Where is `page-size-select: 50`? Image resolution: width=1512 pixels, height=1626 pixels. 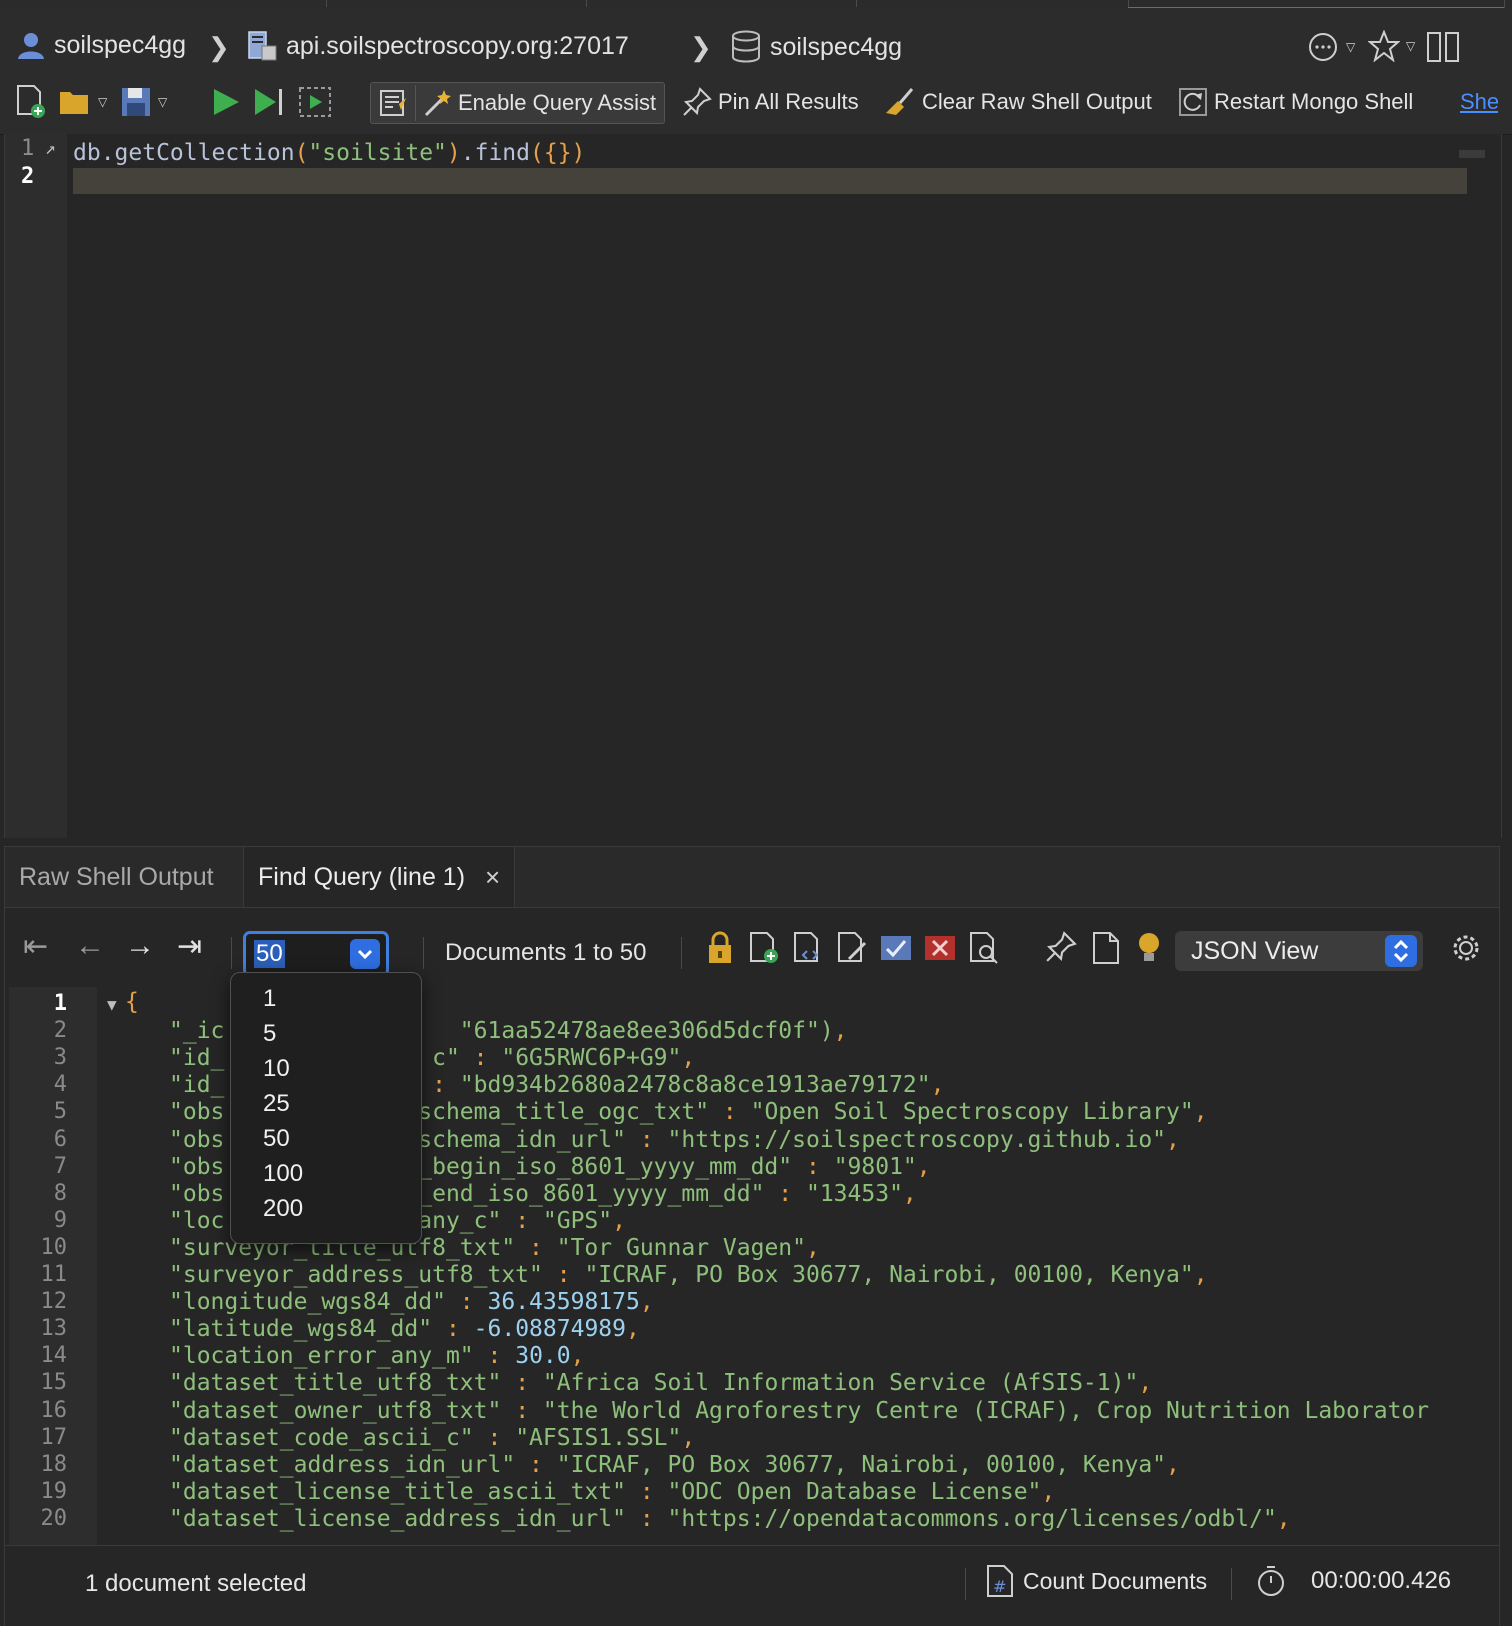
page-size-select: 50 is located at coordinates (316, 954).